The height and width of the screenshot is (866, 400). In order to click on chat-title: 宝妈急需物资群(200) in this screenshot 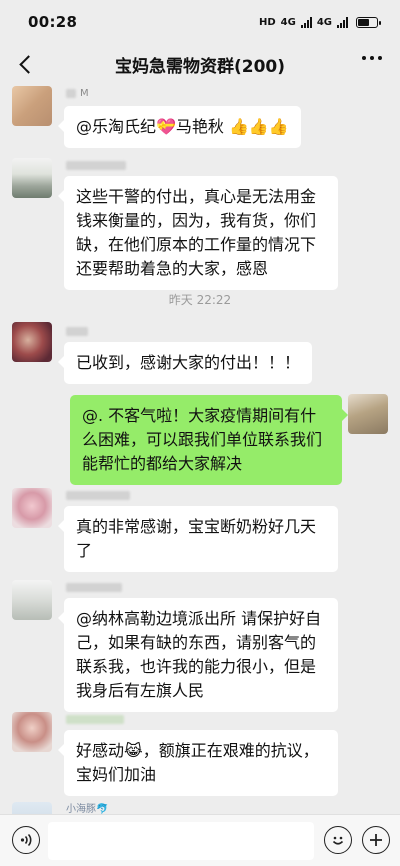, I will do `click(200, 66)`.